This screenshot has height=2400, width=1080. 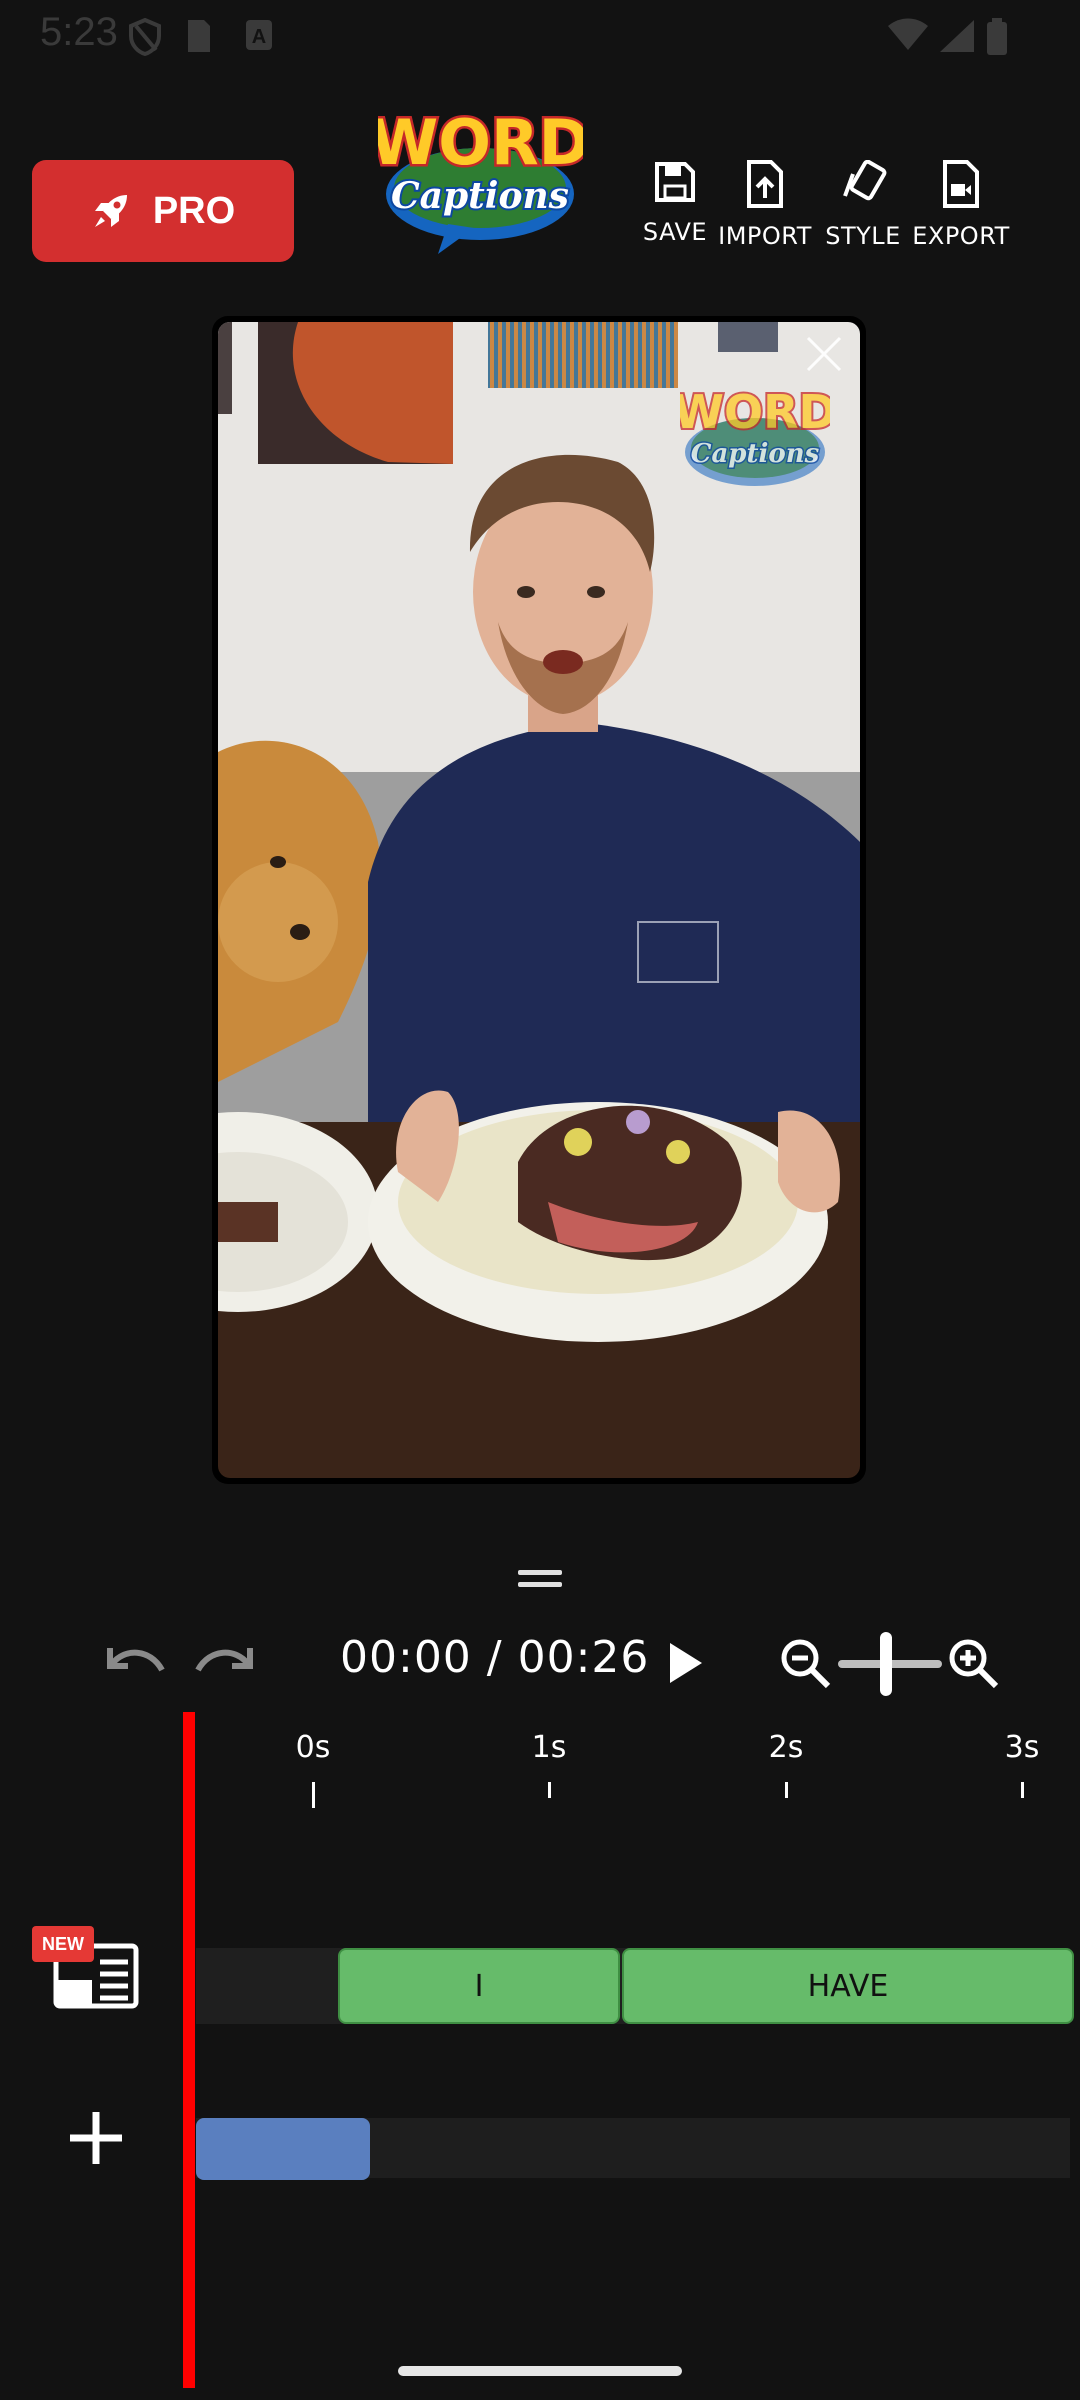 I want to click on watermark-text-captions: Captions, so click(x=755, y=454).